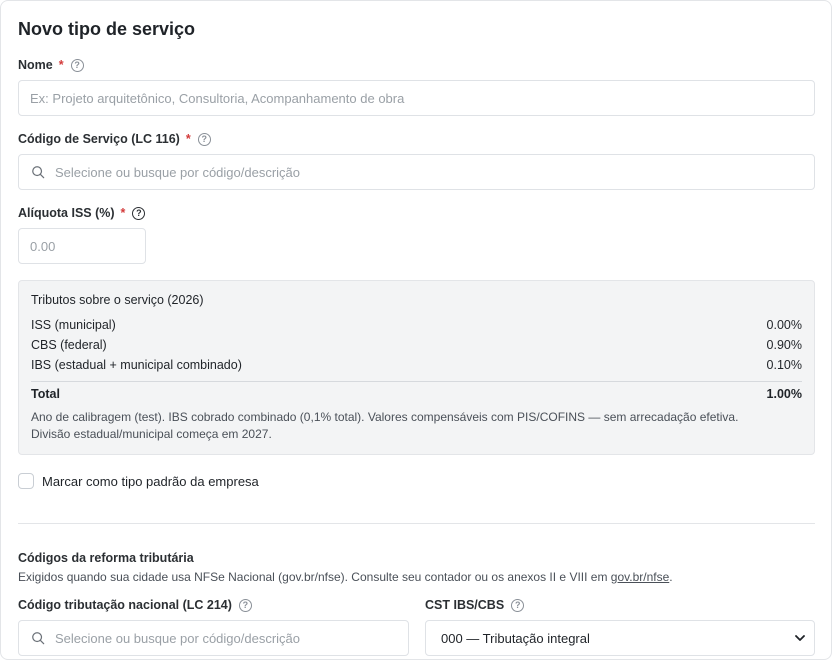 The width and height of the screenshot is (832, 660). What do you see at coordinates (416, 325) in the screenshot?
I see `tax-row-iss: ISS (municipal) 0.00%` at bounding box center [416, 325].